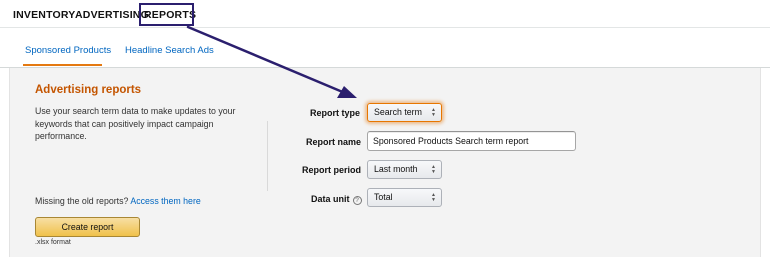  What do you see at coordinates (44, 15) in the screenshot?
I see `nav-inventory: INVENTORY` at bounding box center [44, 15].